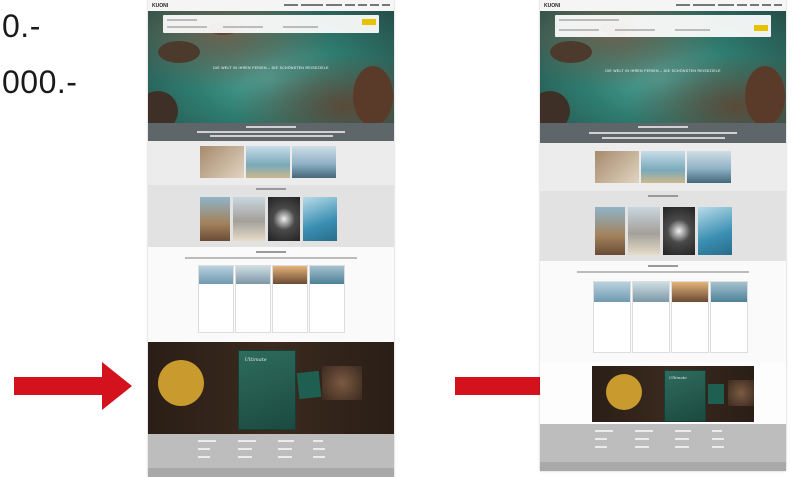  What do you see at coordinates (73, 386) in the screenshot?
I see `left-red-arrow-icon` at bounding box center [73, 386].